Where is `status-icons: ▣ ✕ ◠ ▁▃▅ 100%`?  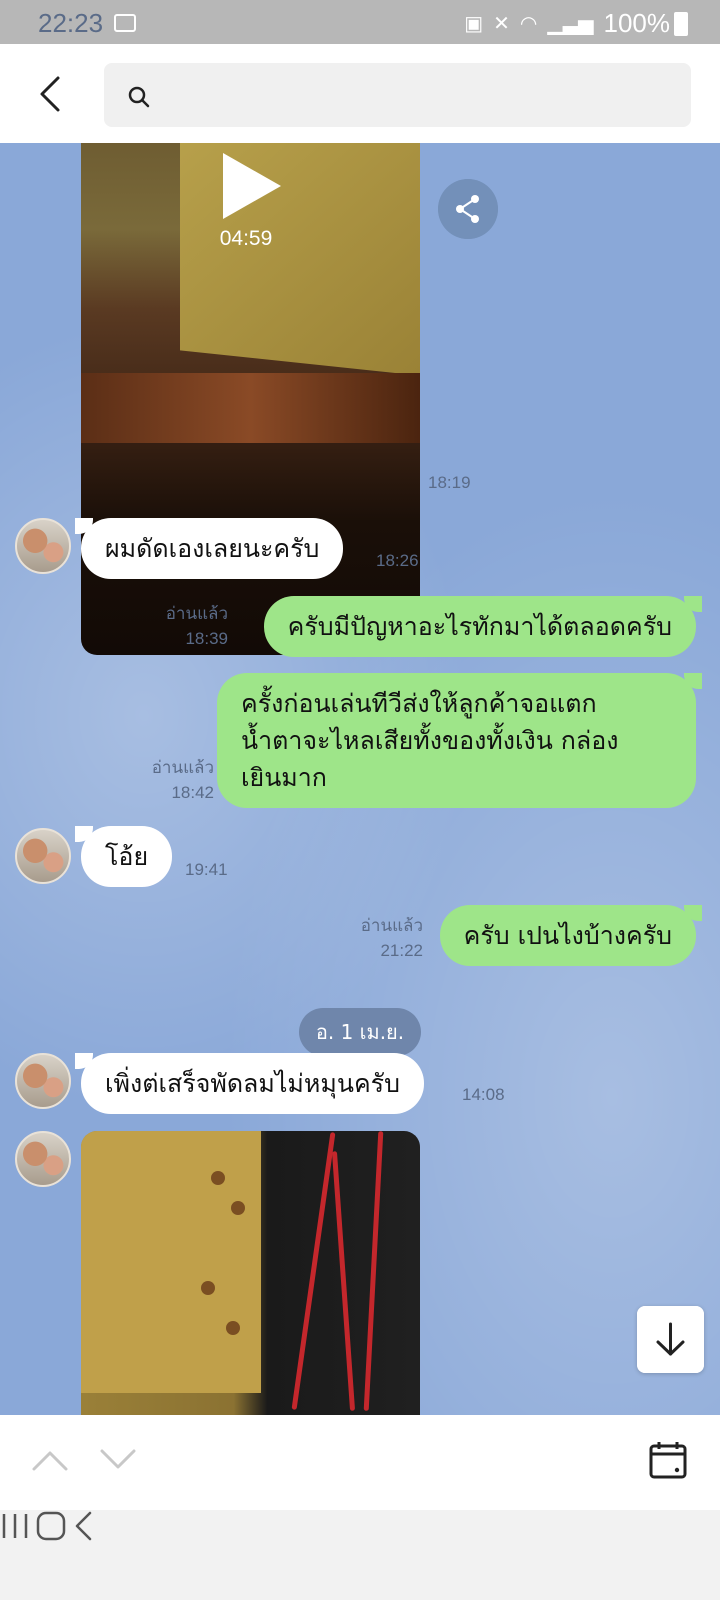 status-icons: ▣ ✕ ◠ ▁▃▅ 100% is located at coordinates (567, 23).